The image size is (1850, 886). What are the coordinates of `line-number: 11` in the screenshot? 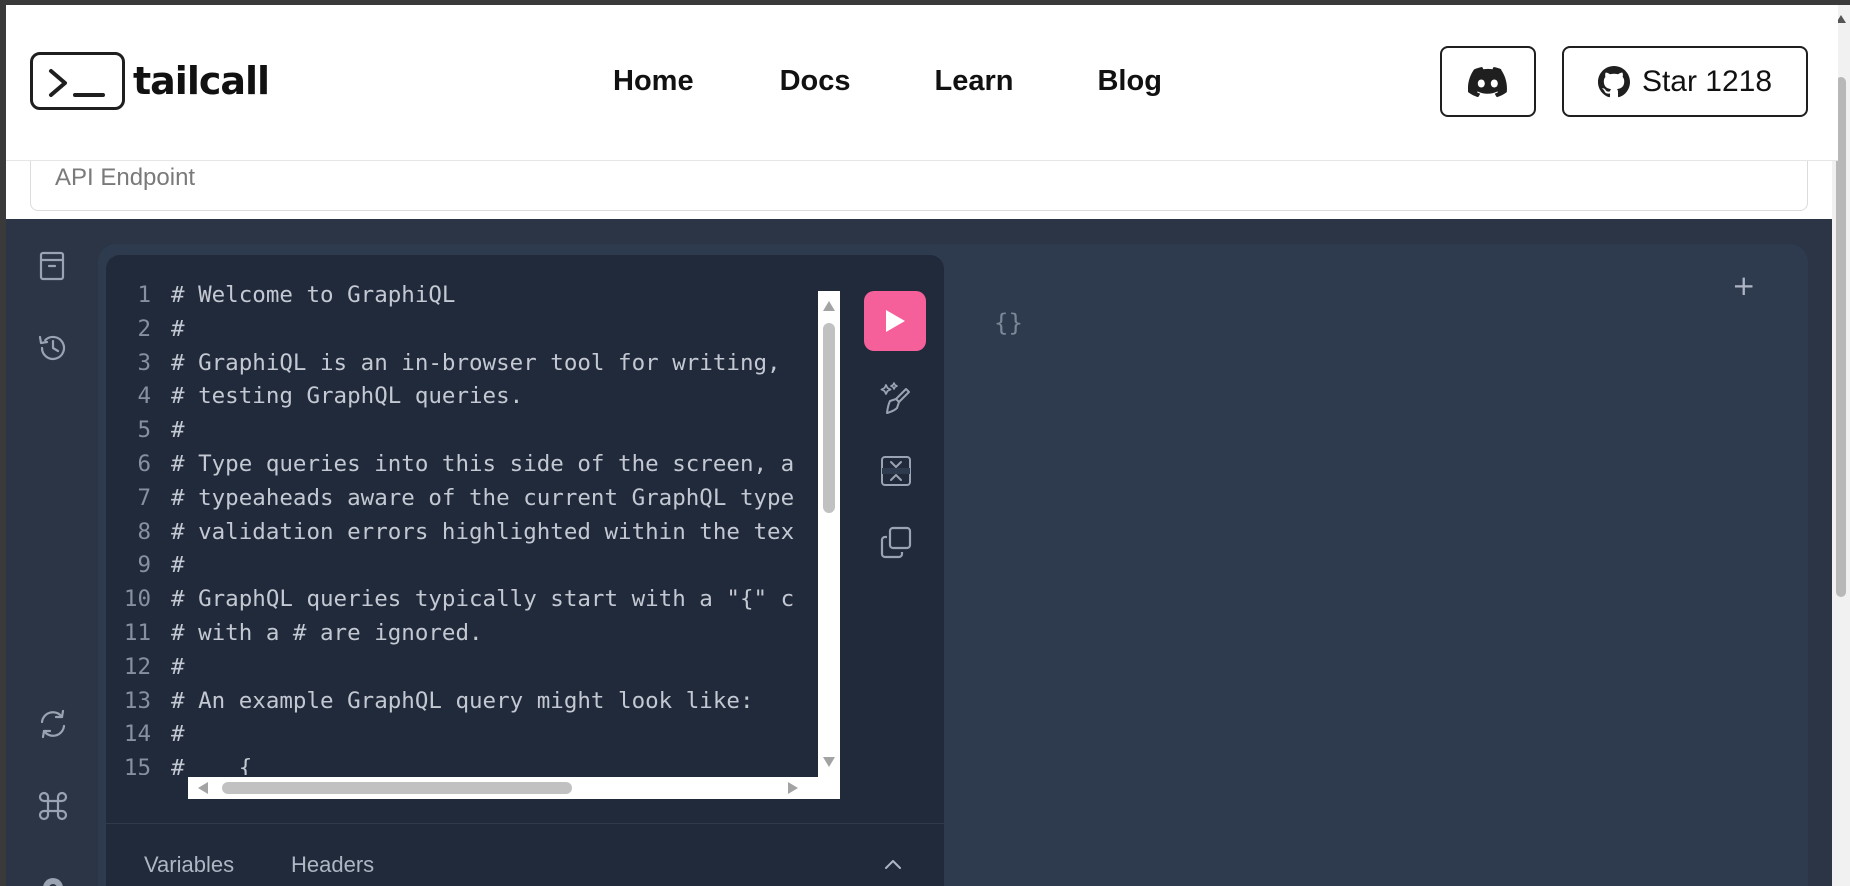 It's located at (137, 632).